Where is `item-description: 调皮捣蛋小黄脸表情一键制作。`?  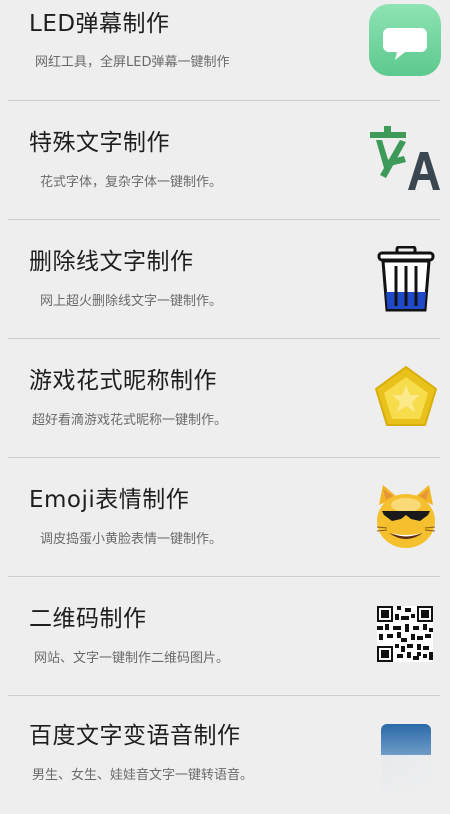
item-description: 调皮捣蛋小黄脸表情一键制作。 is located at coordinates (131, 539).